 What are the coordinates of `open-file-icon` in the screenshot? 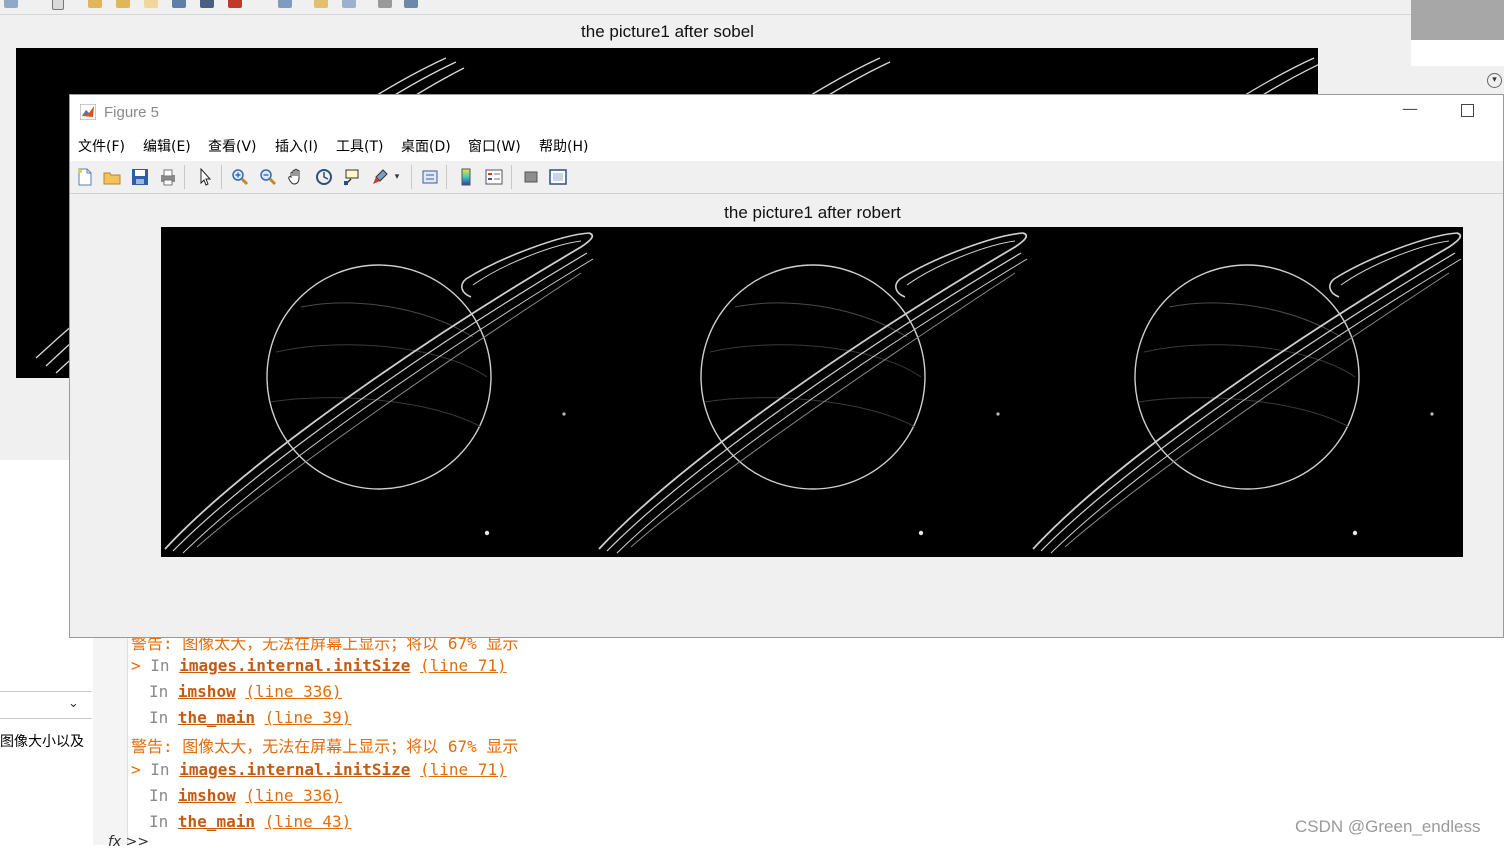 It's located at (112, 177).